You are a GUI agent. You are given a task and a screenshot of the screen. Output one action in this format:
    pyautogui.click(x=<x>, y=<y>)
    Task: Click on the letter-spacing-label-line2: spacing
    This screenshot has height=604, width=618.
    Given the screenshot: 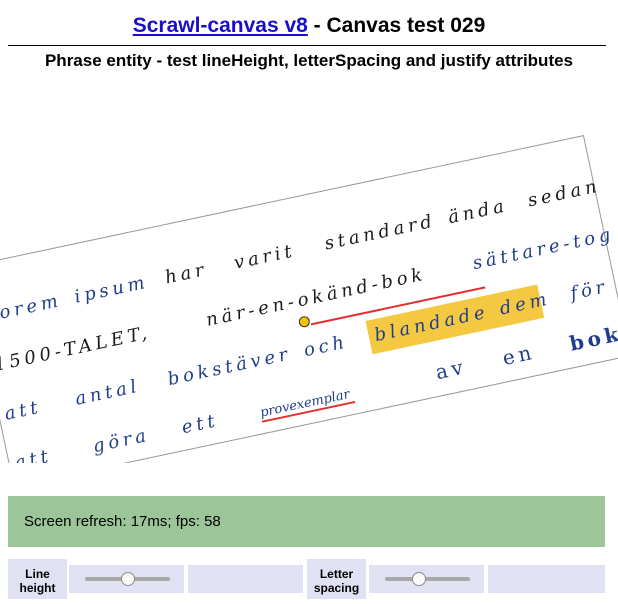 What is the action you would take?
    pyautogui.click(x=336, y=588)
    